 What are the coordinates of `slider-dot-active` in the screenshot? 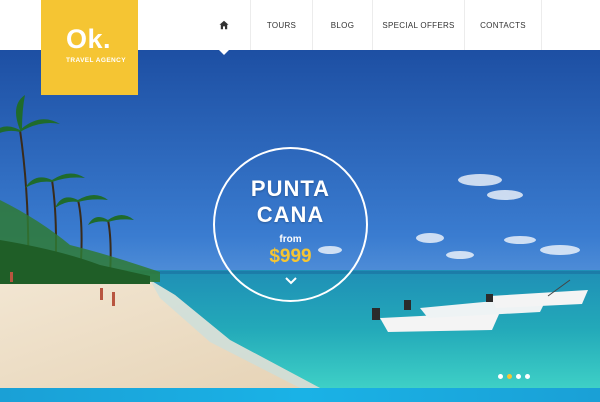 It's located at (509, 376).